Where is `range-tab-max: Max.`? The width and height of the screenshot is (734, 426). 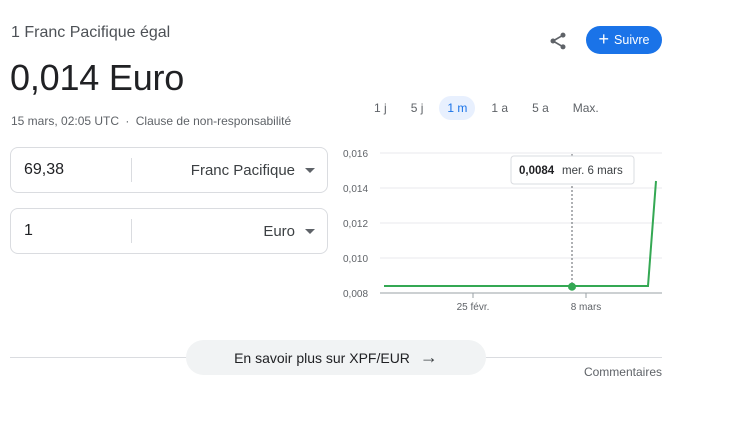
range-tab-max: Max. is located at coordinates (586, 108).